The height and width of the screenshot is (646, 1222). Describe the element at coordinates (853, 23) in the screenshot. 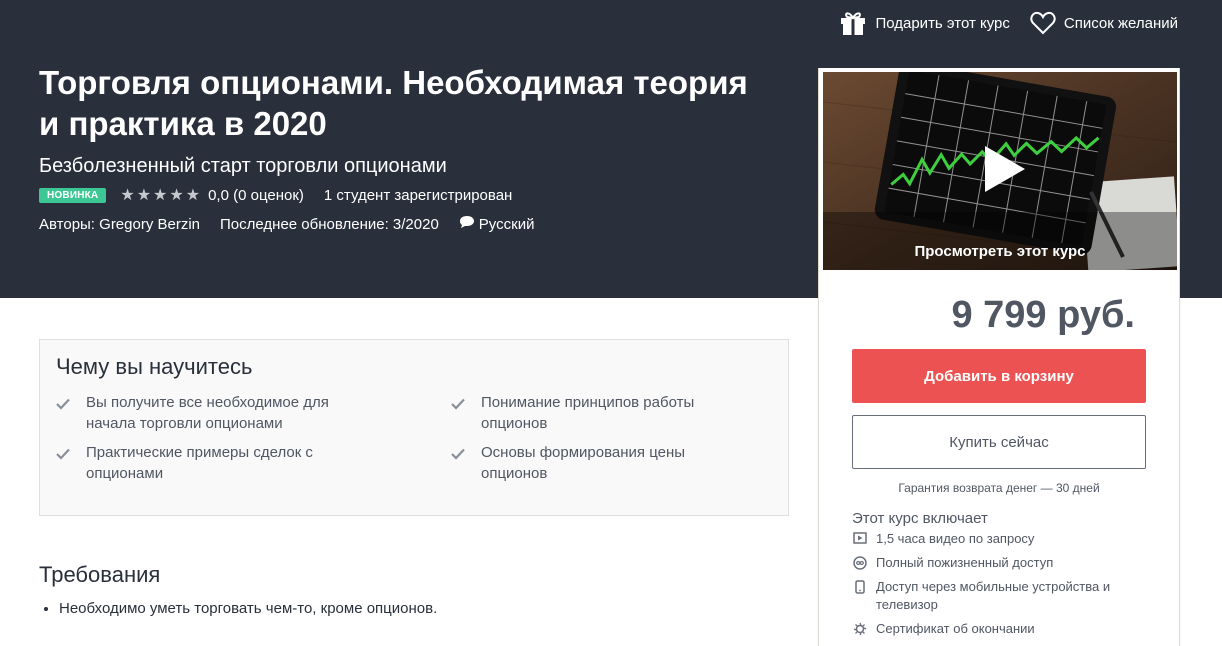

I see `gift-icon` at that location.